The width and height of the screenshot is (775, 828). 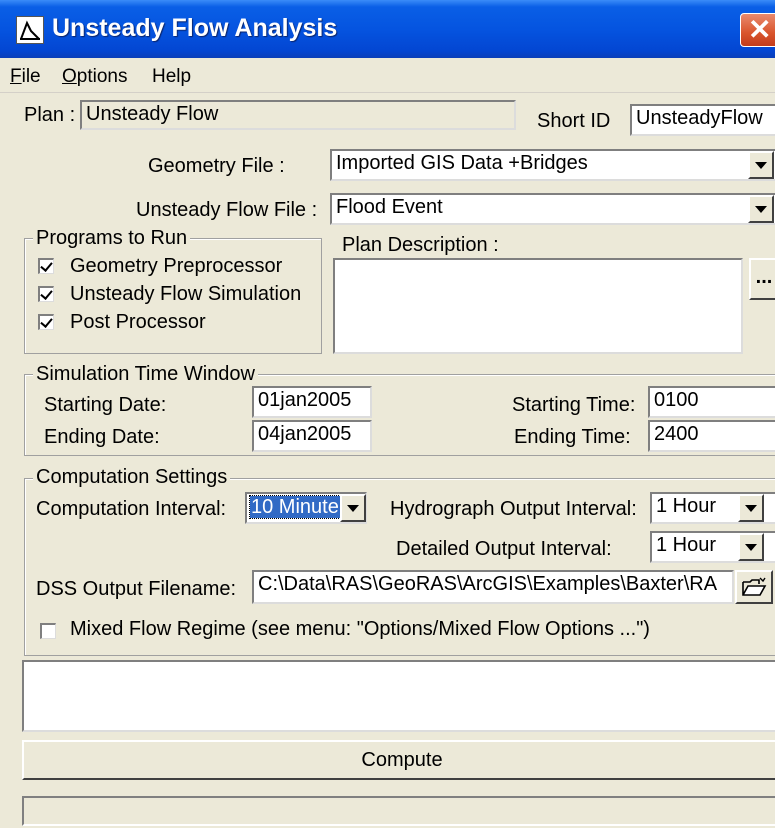 I want to click on computation-interval-value: 10 Minute, so click(x=295, y=507).